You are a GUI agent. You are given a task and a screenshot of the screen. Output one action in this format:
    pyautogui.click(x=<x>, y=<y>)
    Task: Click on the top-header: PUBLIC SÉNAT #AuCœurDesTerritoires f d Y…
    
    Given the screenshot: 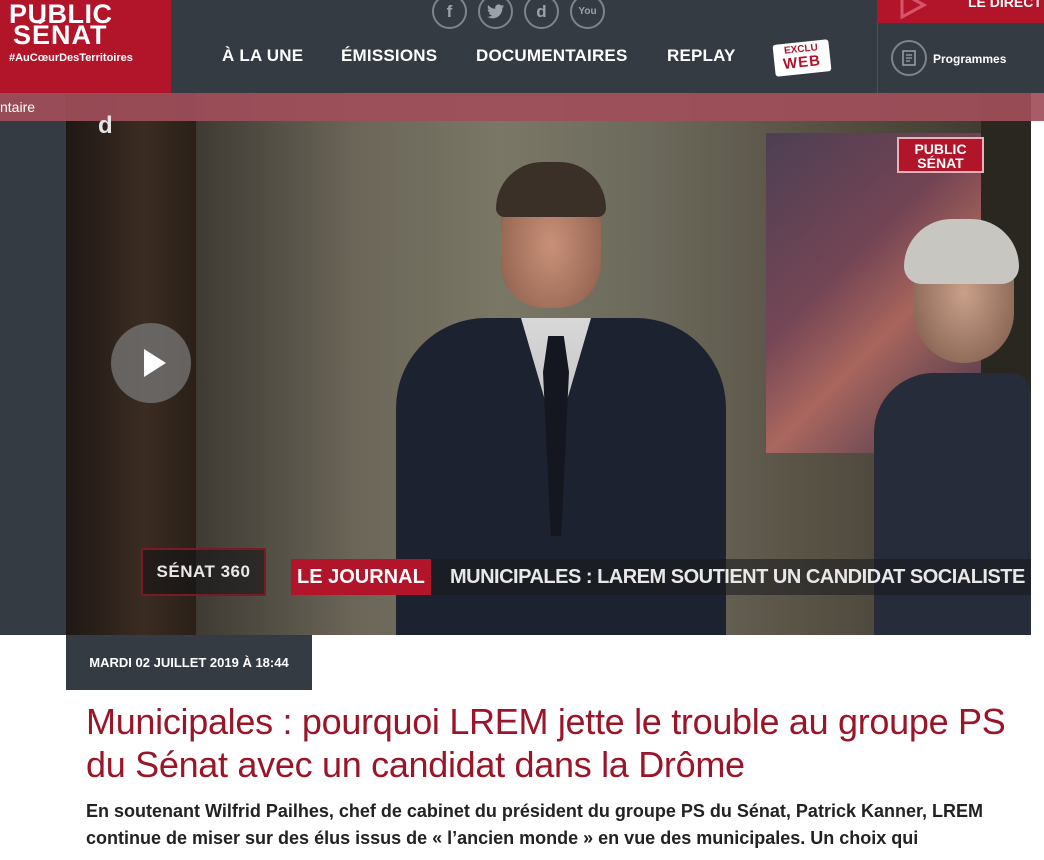 What is the action you would take?
    pyautogui.click(x=522, y=46)
    